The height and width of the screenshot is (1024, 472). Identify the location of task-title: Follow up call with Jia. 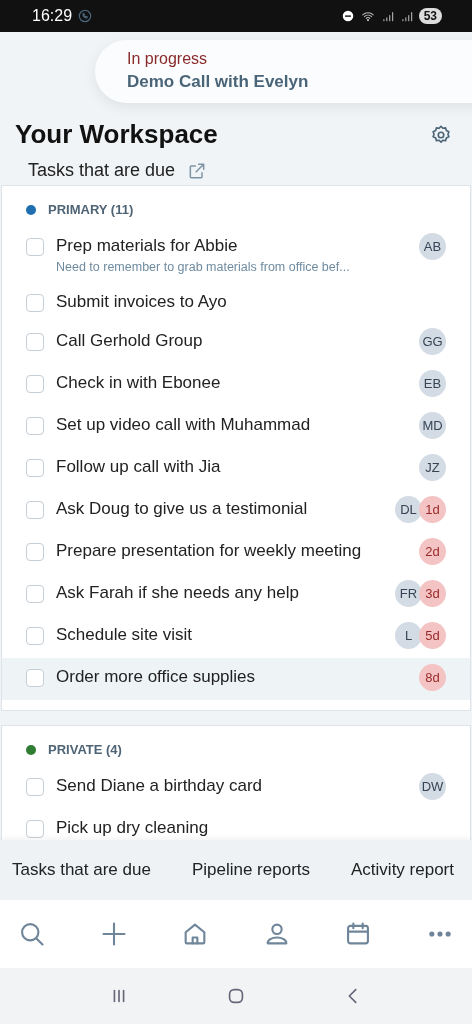
(139, 467).